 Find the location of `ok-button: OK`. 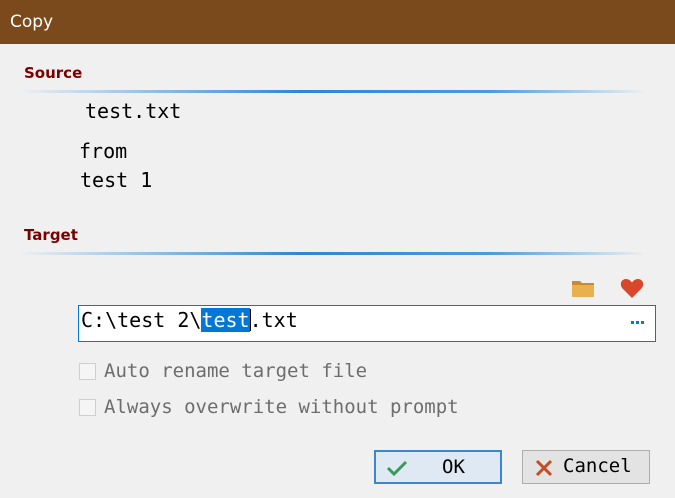

ok-button: OK is located at coordinates (438, 467).